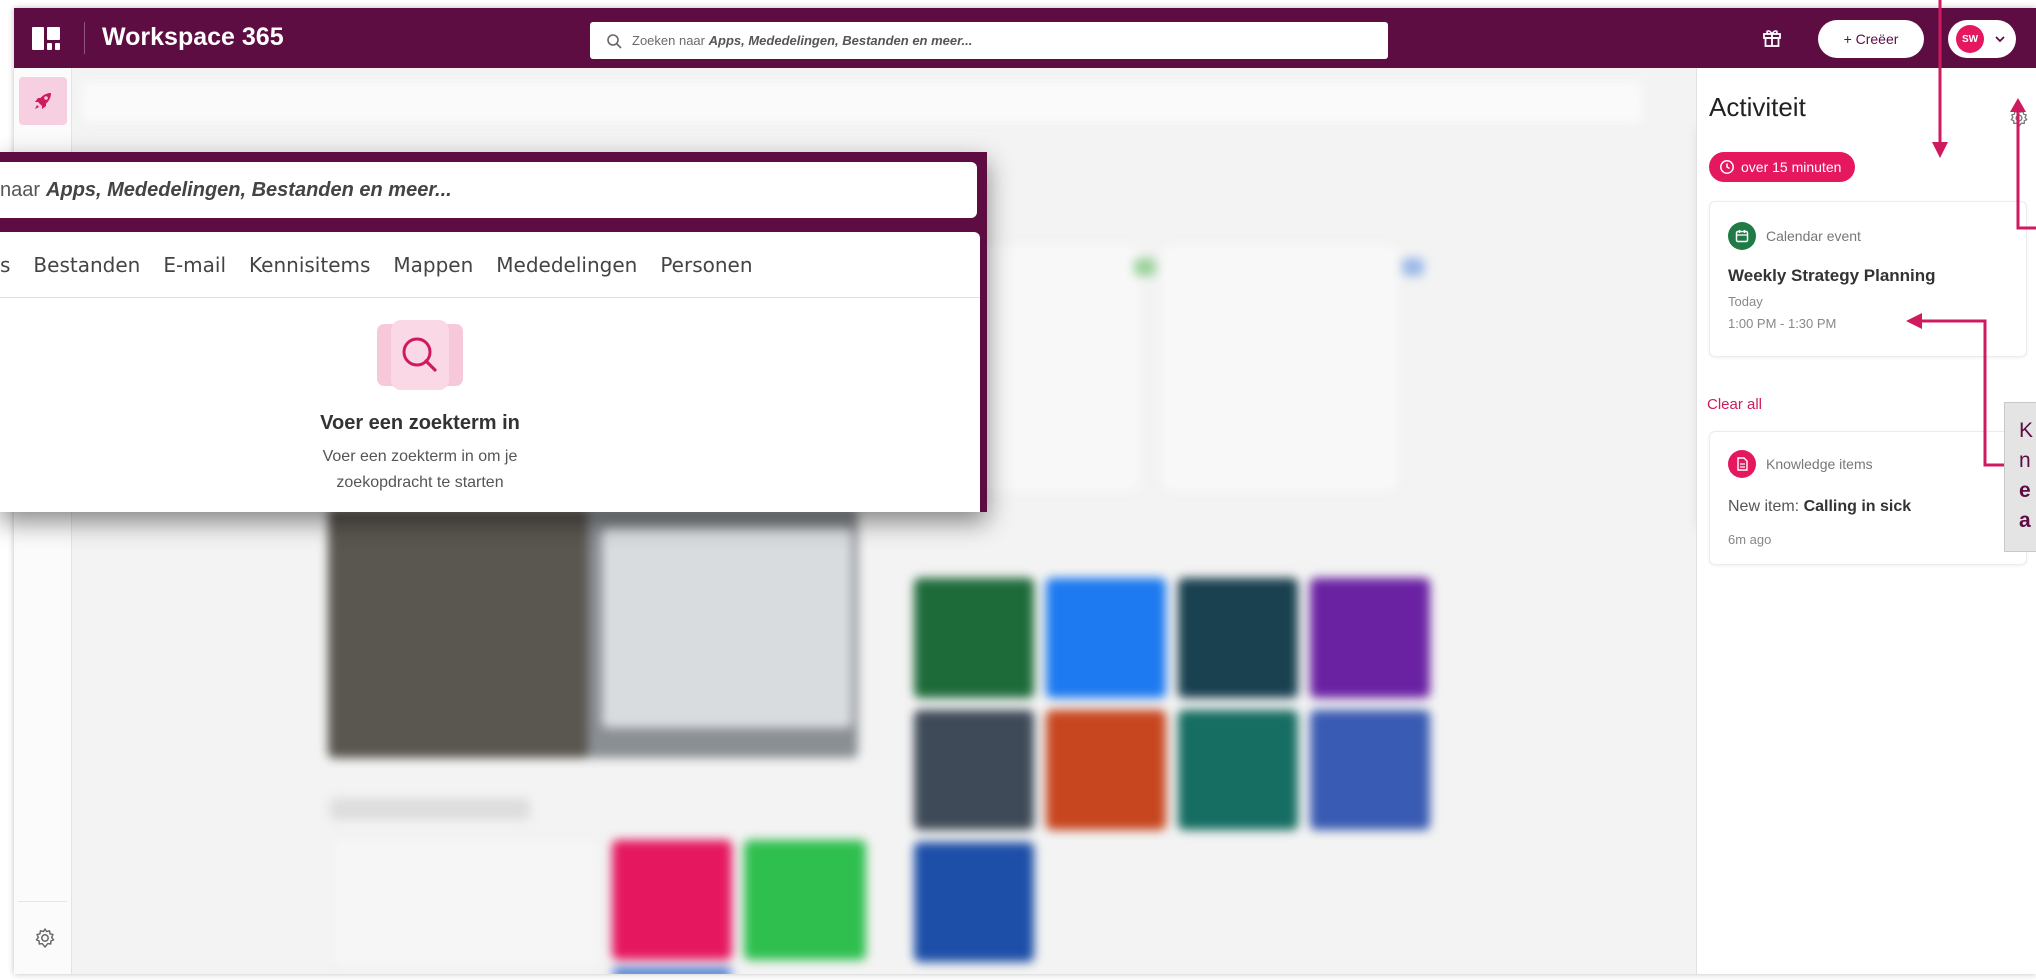 The image size is (2036, 980). What do you see at coordinates (706, 265) in the screenshot?
I see `tab-personen: Personen` at bounding box center [706, 265].